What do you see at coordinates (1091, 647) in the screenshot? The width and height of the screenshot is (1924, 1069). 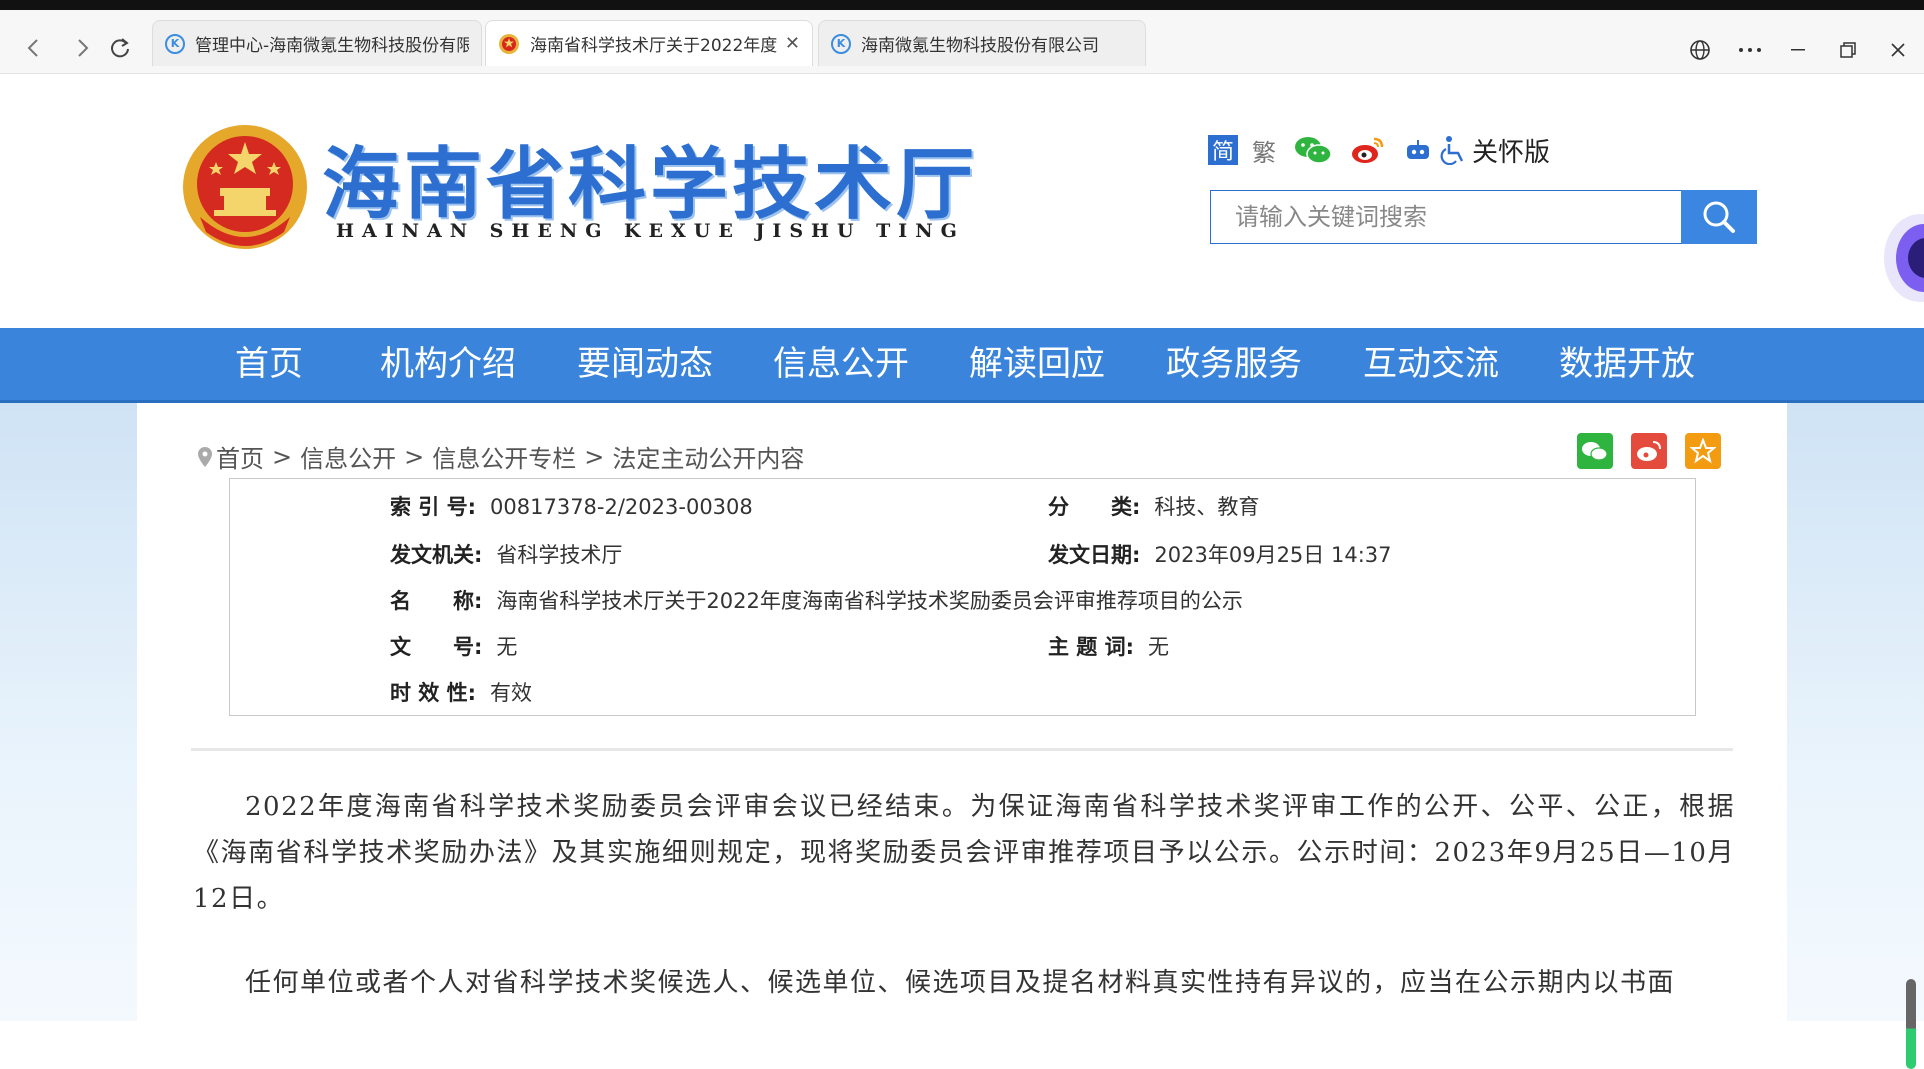 I see `meta-label: 主 题 词:` at bounding box center [1091, 647].